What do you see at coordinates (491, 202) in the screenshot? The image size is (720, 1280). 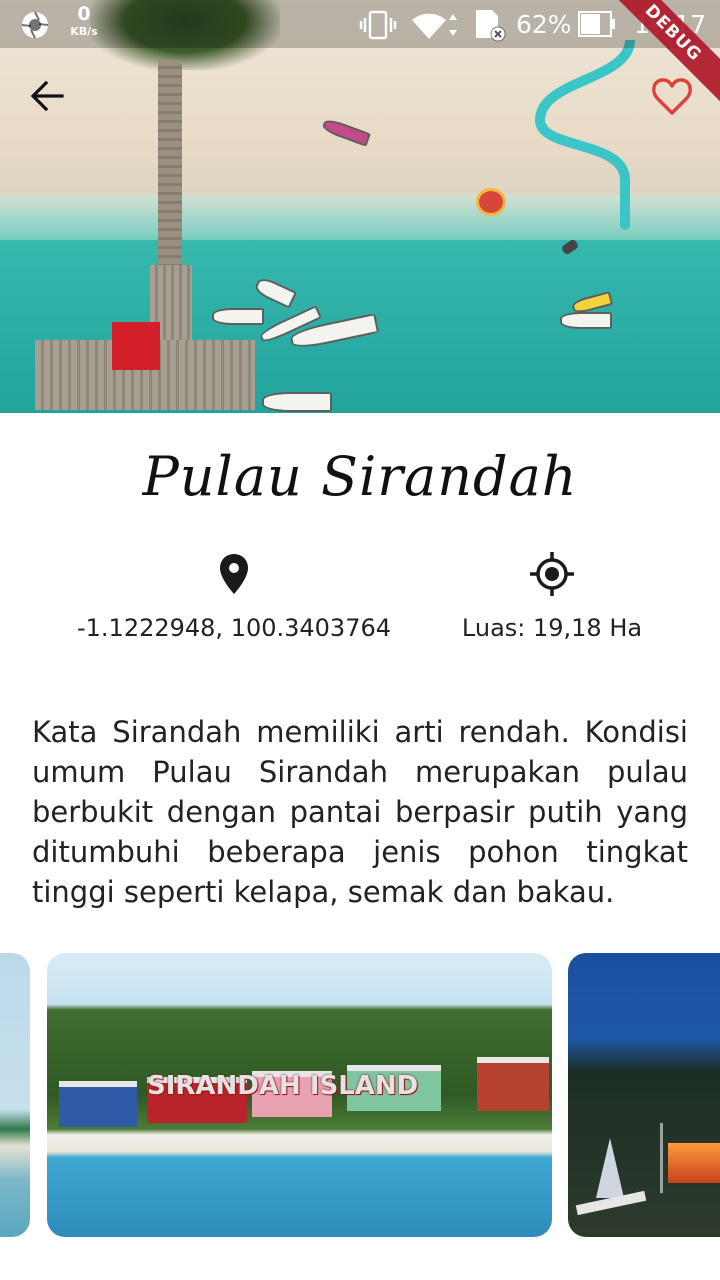 I see `float-ring` at bounding box center [491, 202].